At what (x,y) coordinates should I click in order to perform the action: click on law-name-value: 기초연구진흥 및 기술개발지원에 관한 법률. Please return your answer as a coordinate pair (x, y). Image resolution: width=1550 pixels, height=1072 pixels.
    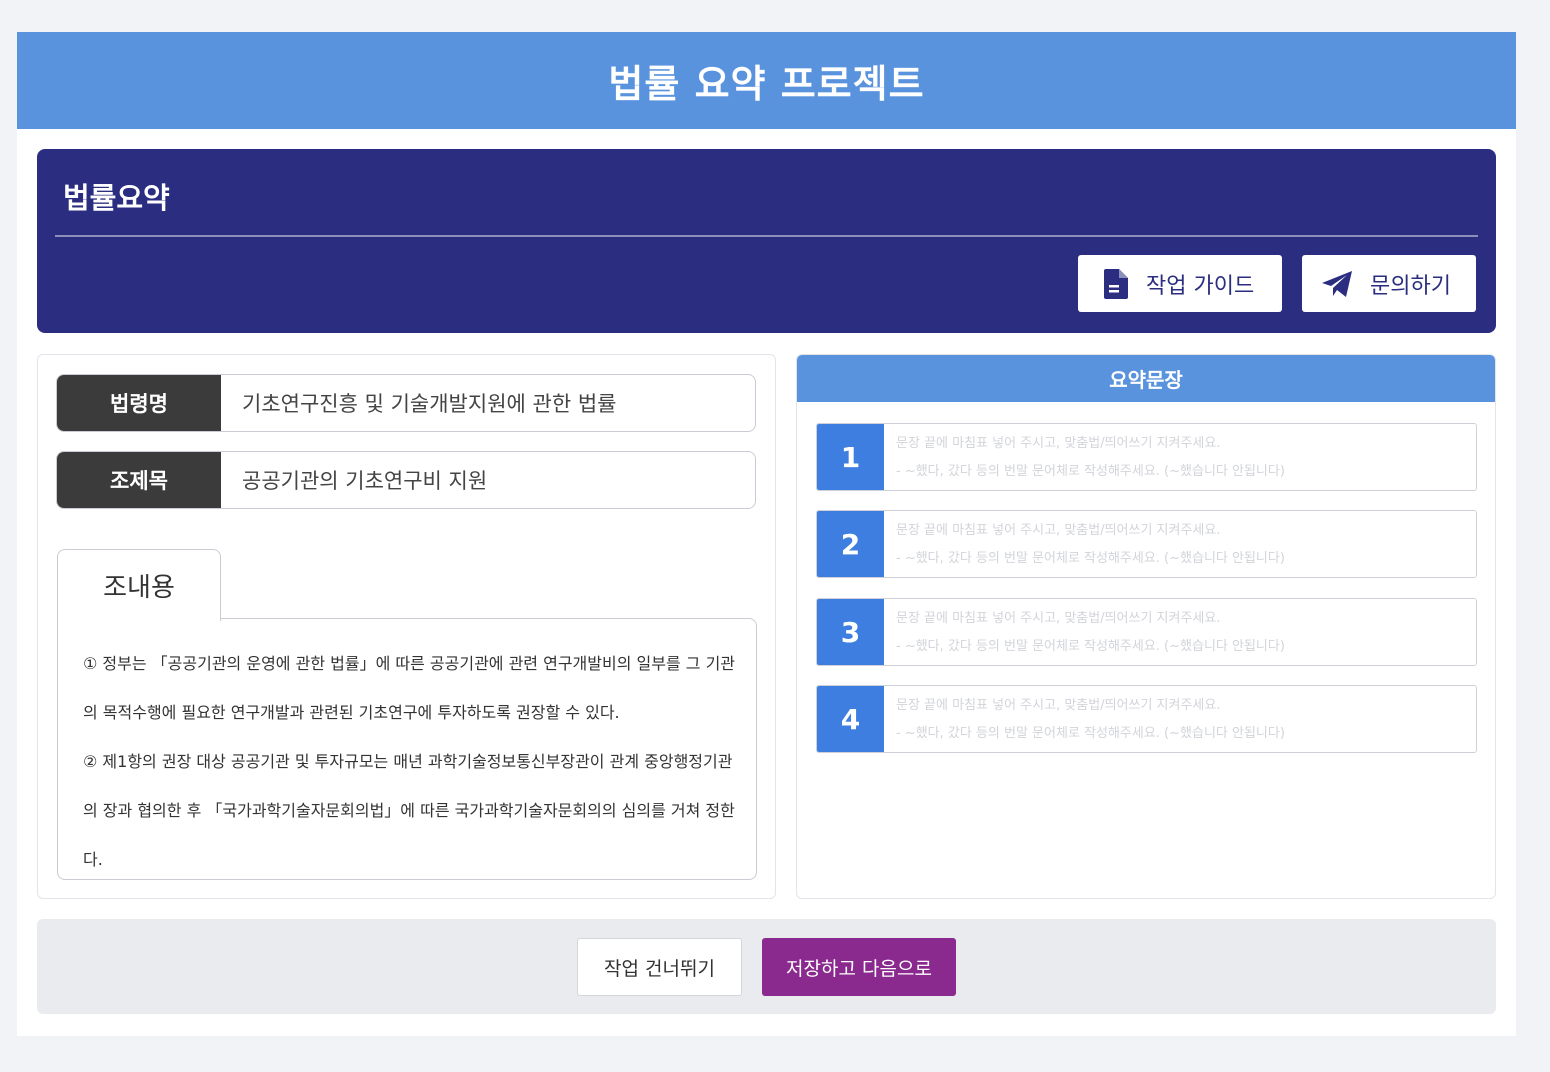
    Looking at the image, I should click on (429, 404).